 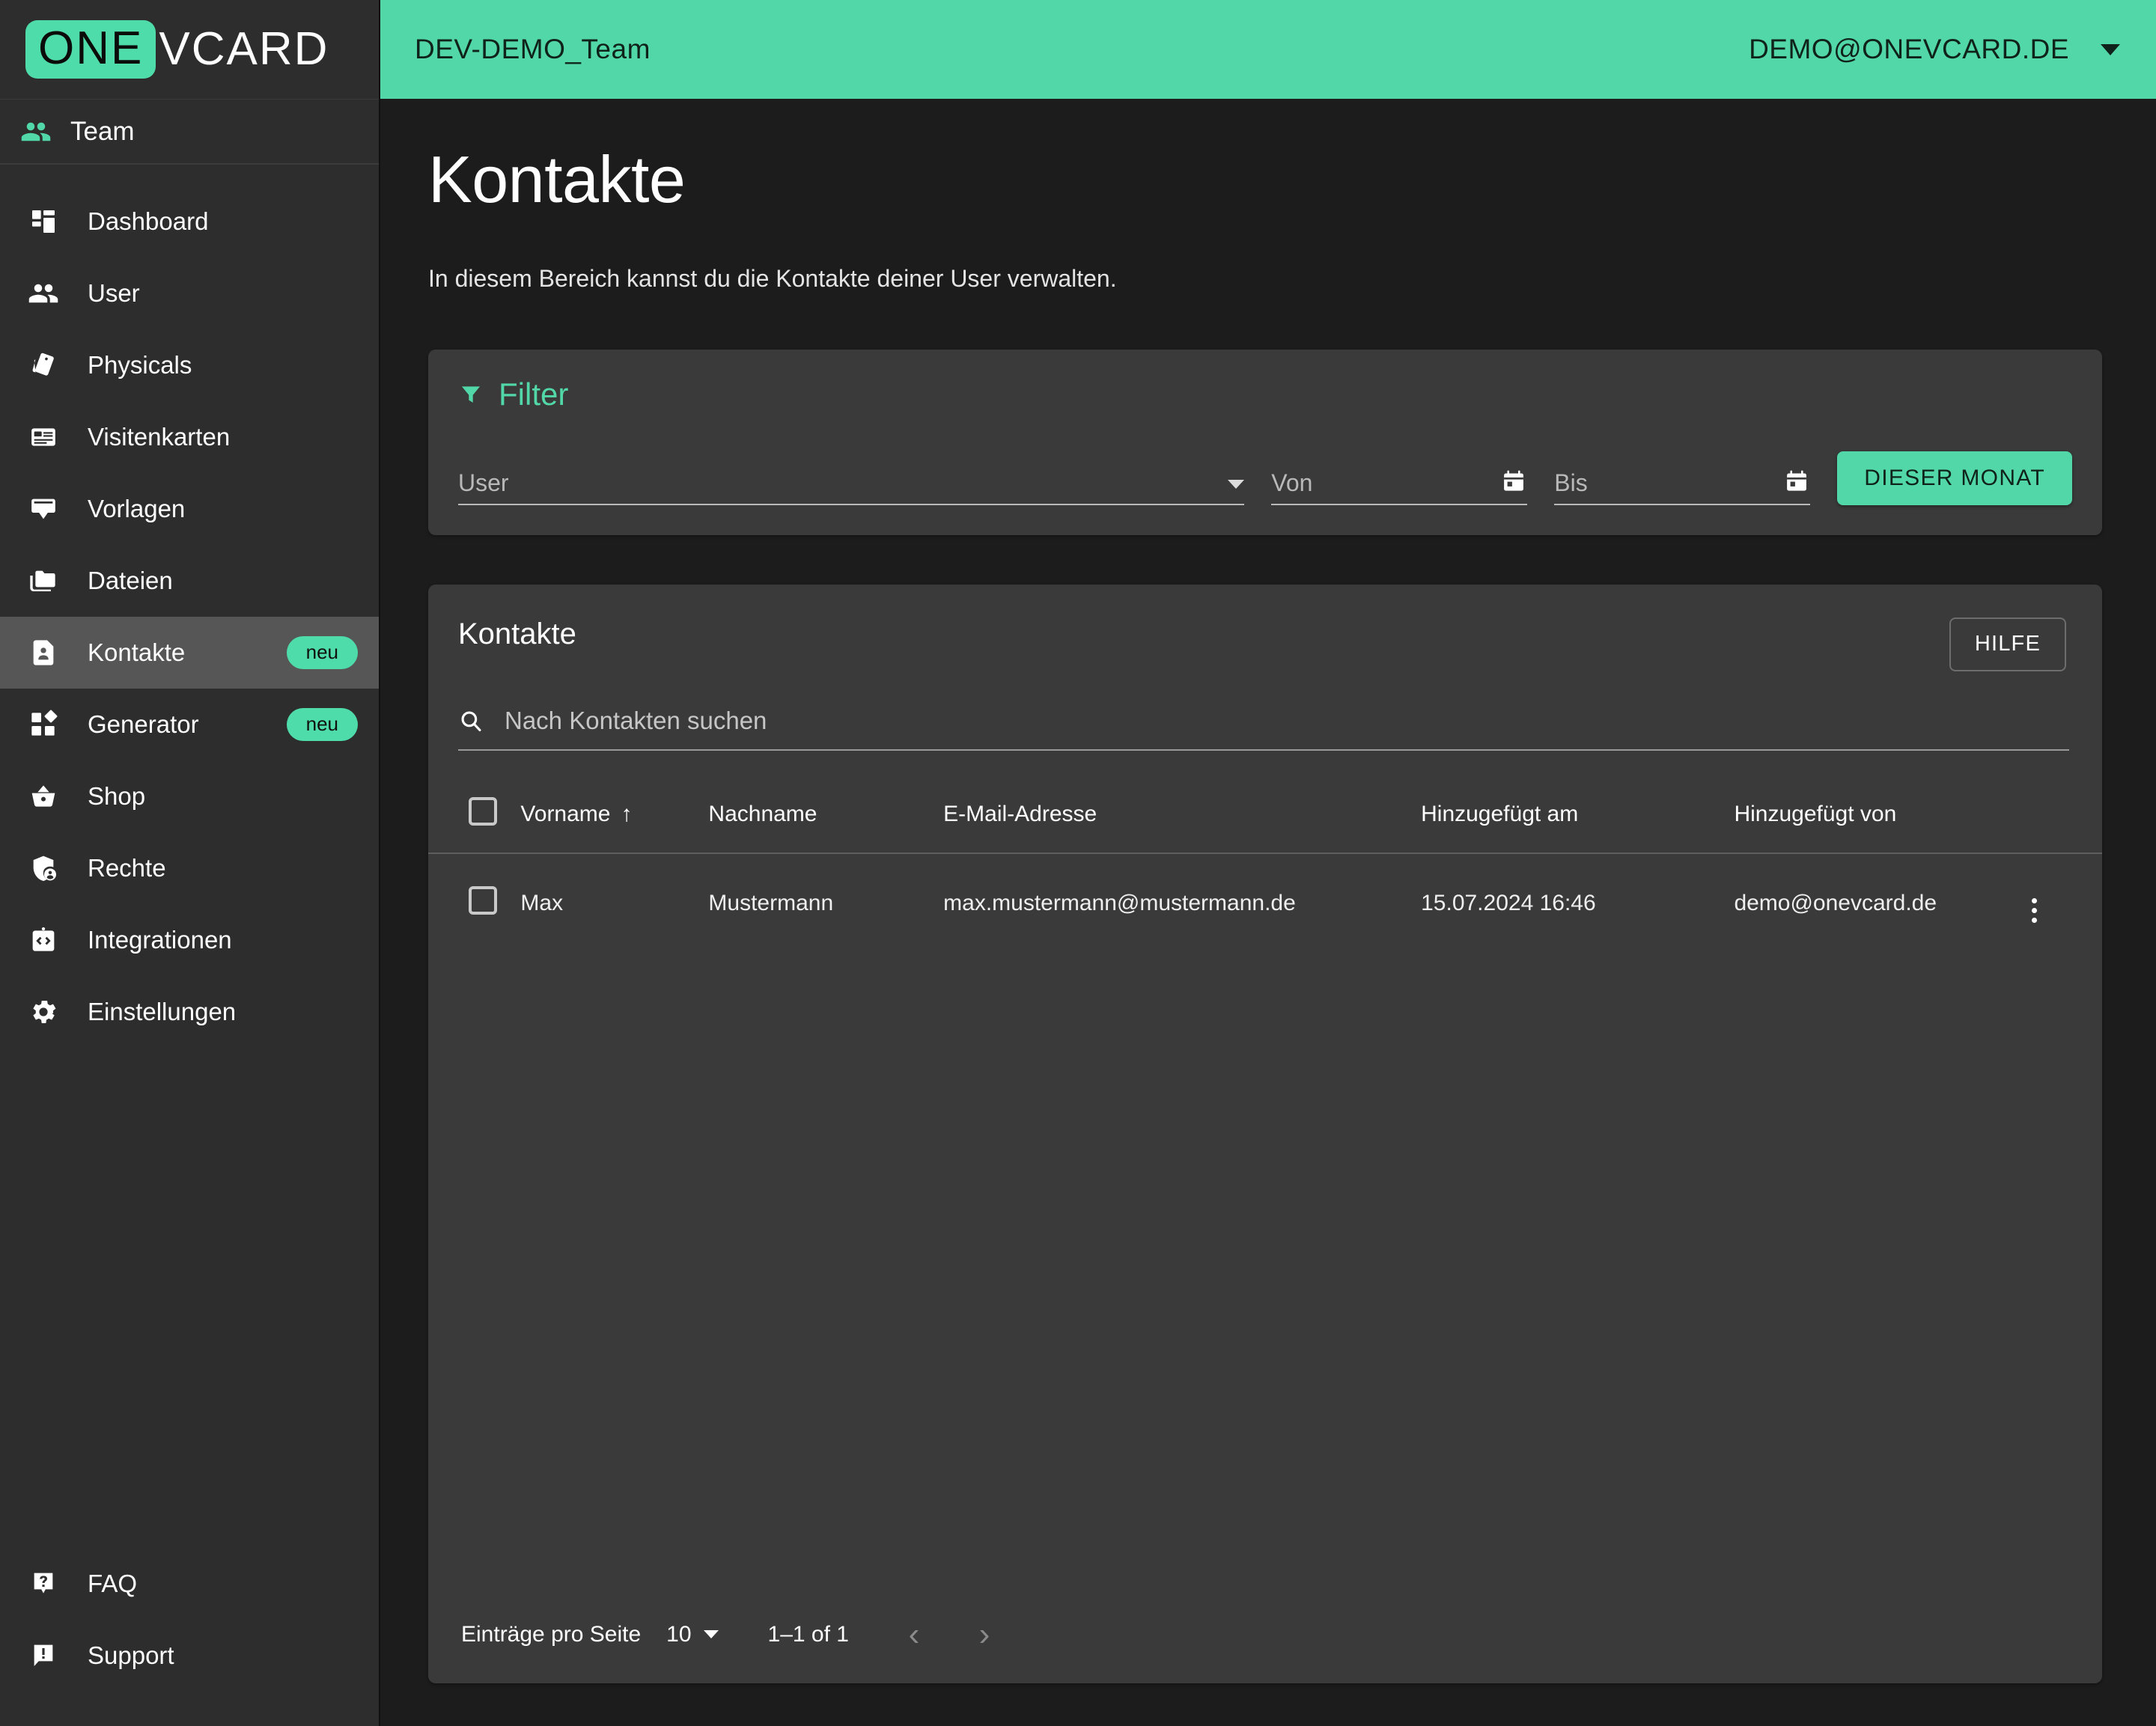 I want to click on sidebar-item-label: Rechte, so click(x=127, y=868).